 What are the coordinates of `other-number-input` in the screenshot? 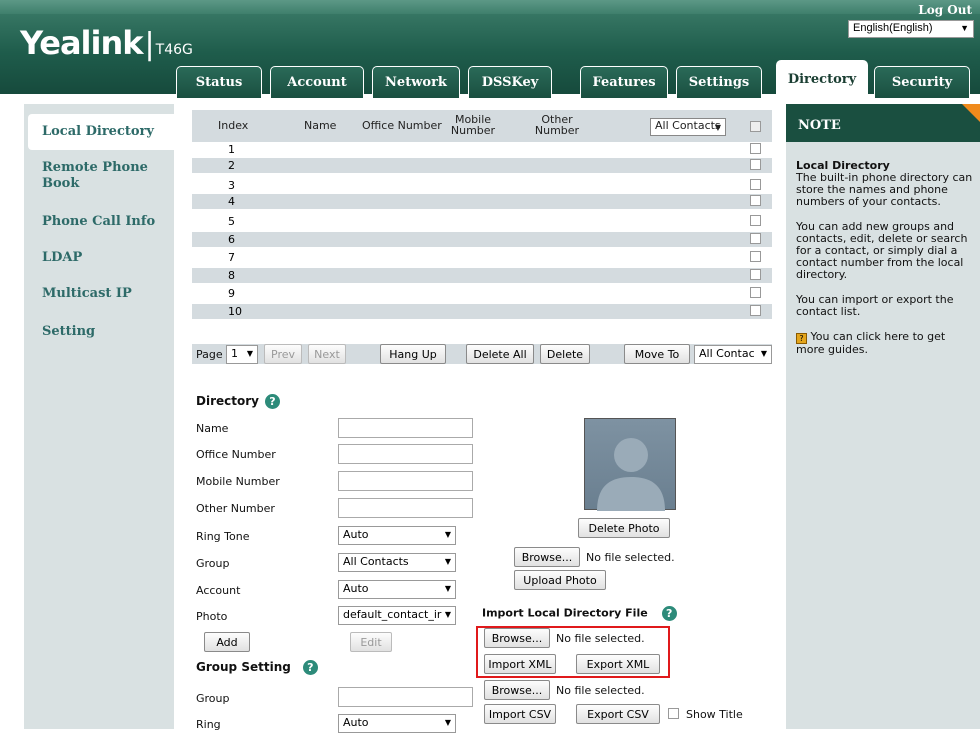 It's located at (405, 508).